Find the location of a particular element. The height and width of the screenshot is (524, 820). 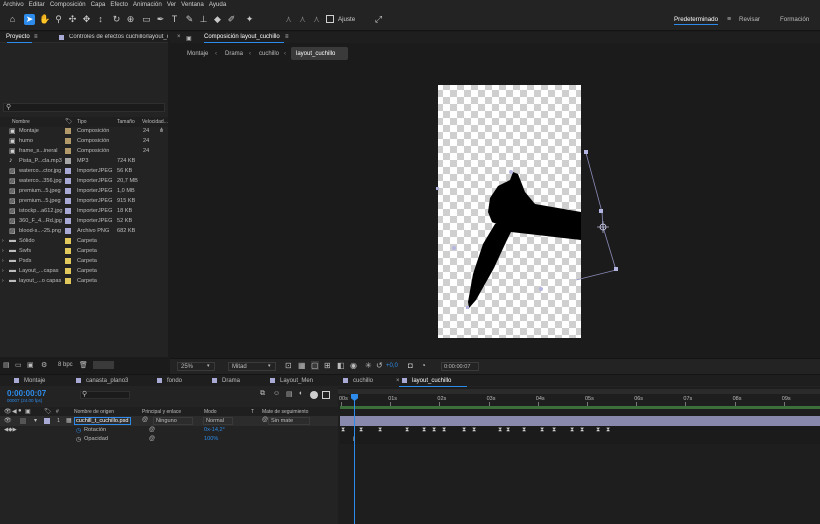

workspace-formacion: Formación is located at coordinates (794, 19).